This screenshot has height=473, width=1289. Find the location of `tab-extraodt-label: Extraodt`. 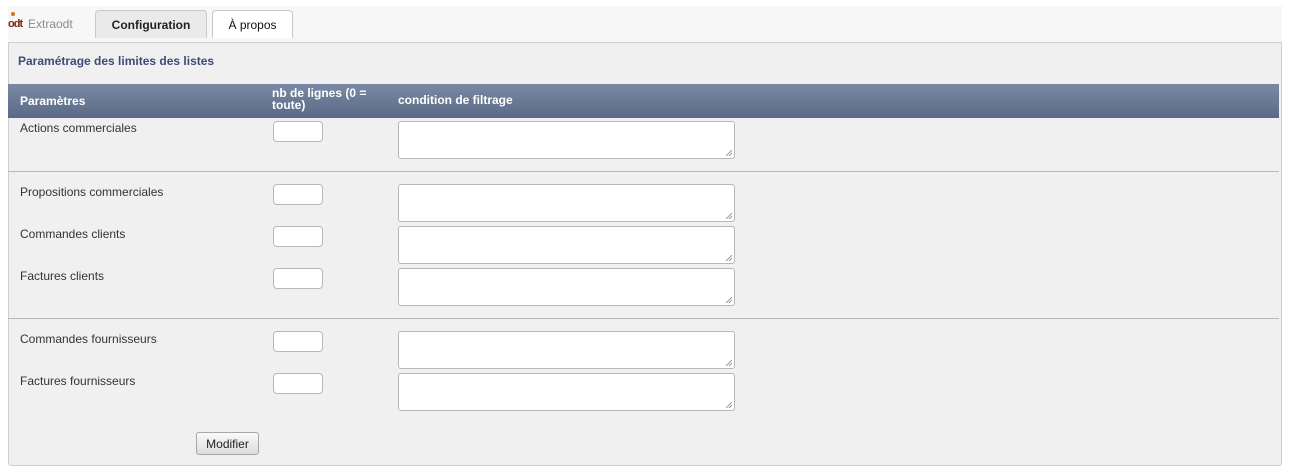

tab-extraodt-label: Extraodt is located at coordinates (50, 24).